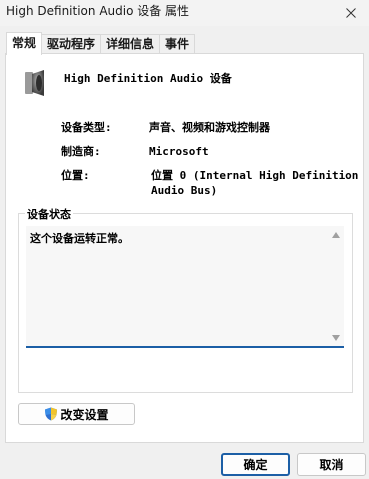 This screenshot has height=479, width=369. Describe the element at coordinates (184, 190) in the screenshot. I see `location-value-line2: Audio Bus)` at that location.